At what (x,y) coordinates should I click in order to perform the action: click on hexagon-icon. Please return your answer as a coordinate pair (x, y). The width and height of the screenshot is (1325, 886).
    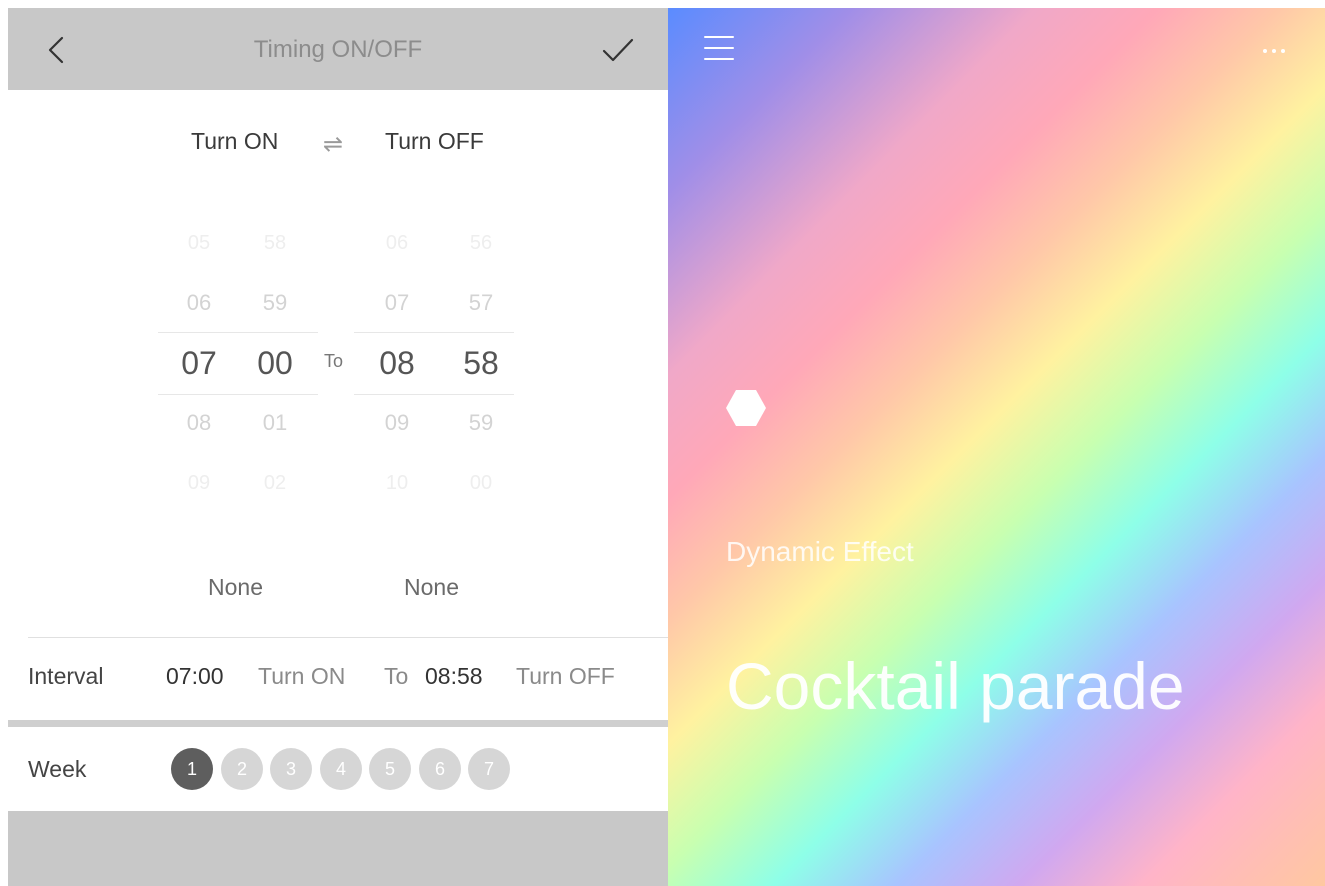
    Looking at the image, I should click on (746, 408).